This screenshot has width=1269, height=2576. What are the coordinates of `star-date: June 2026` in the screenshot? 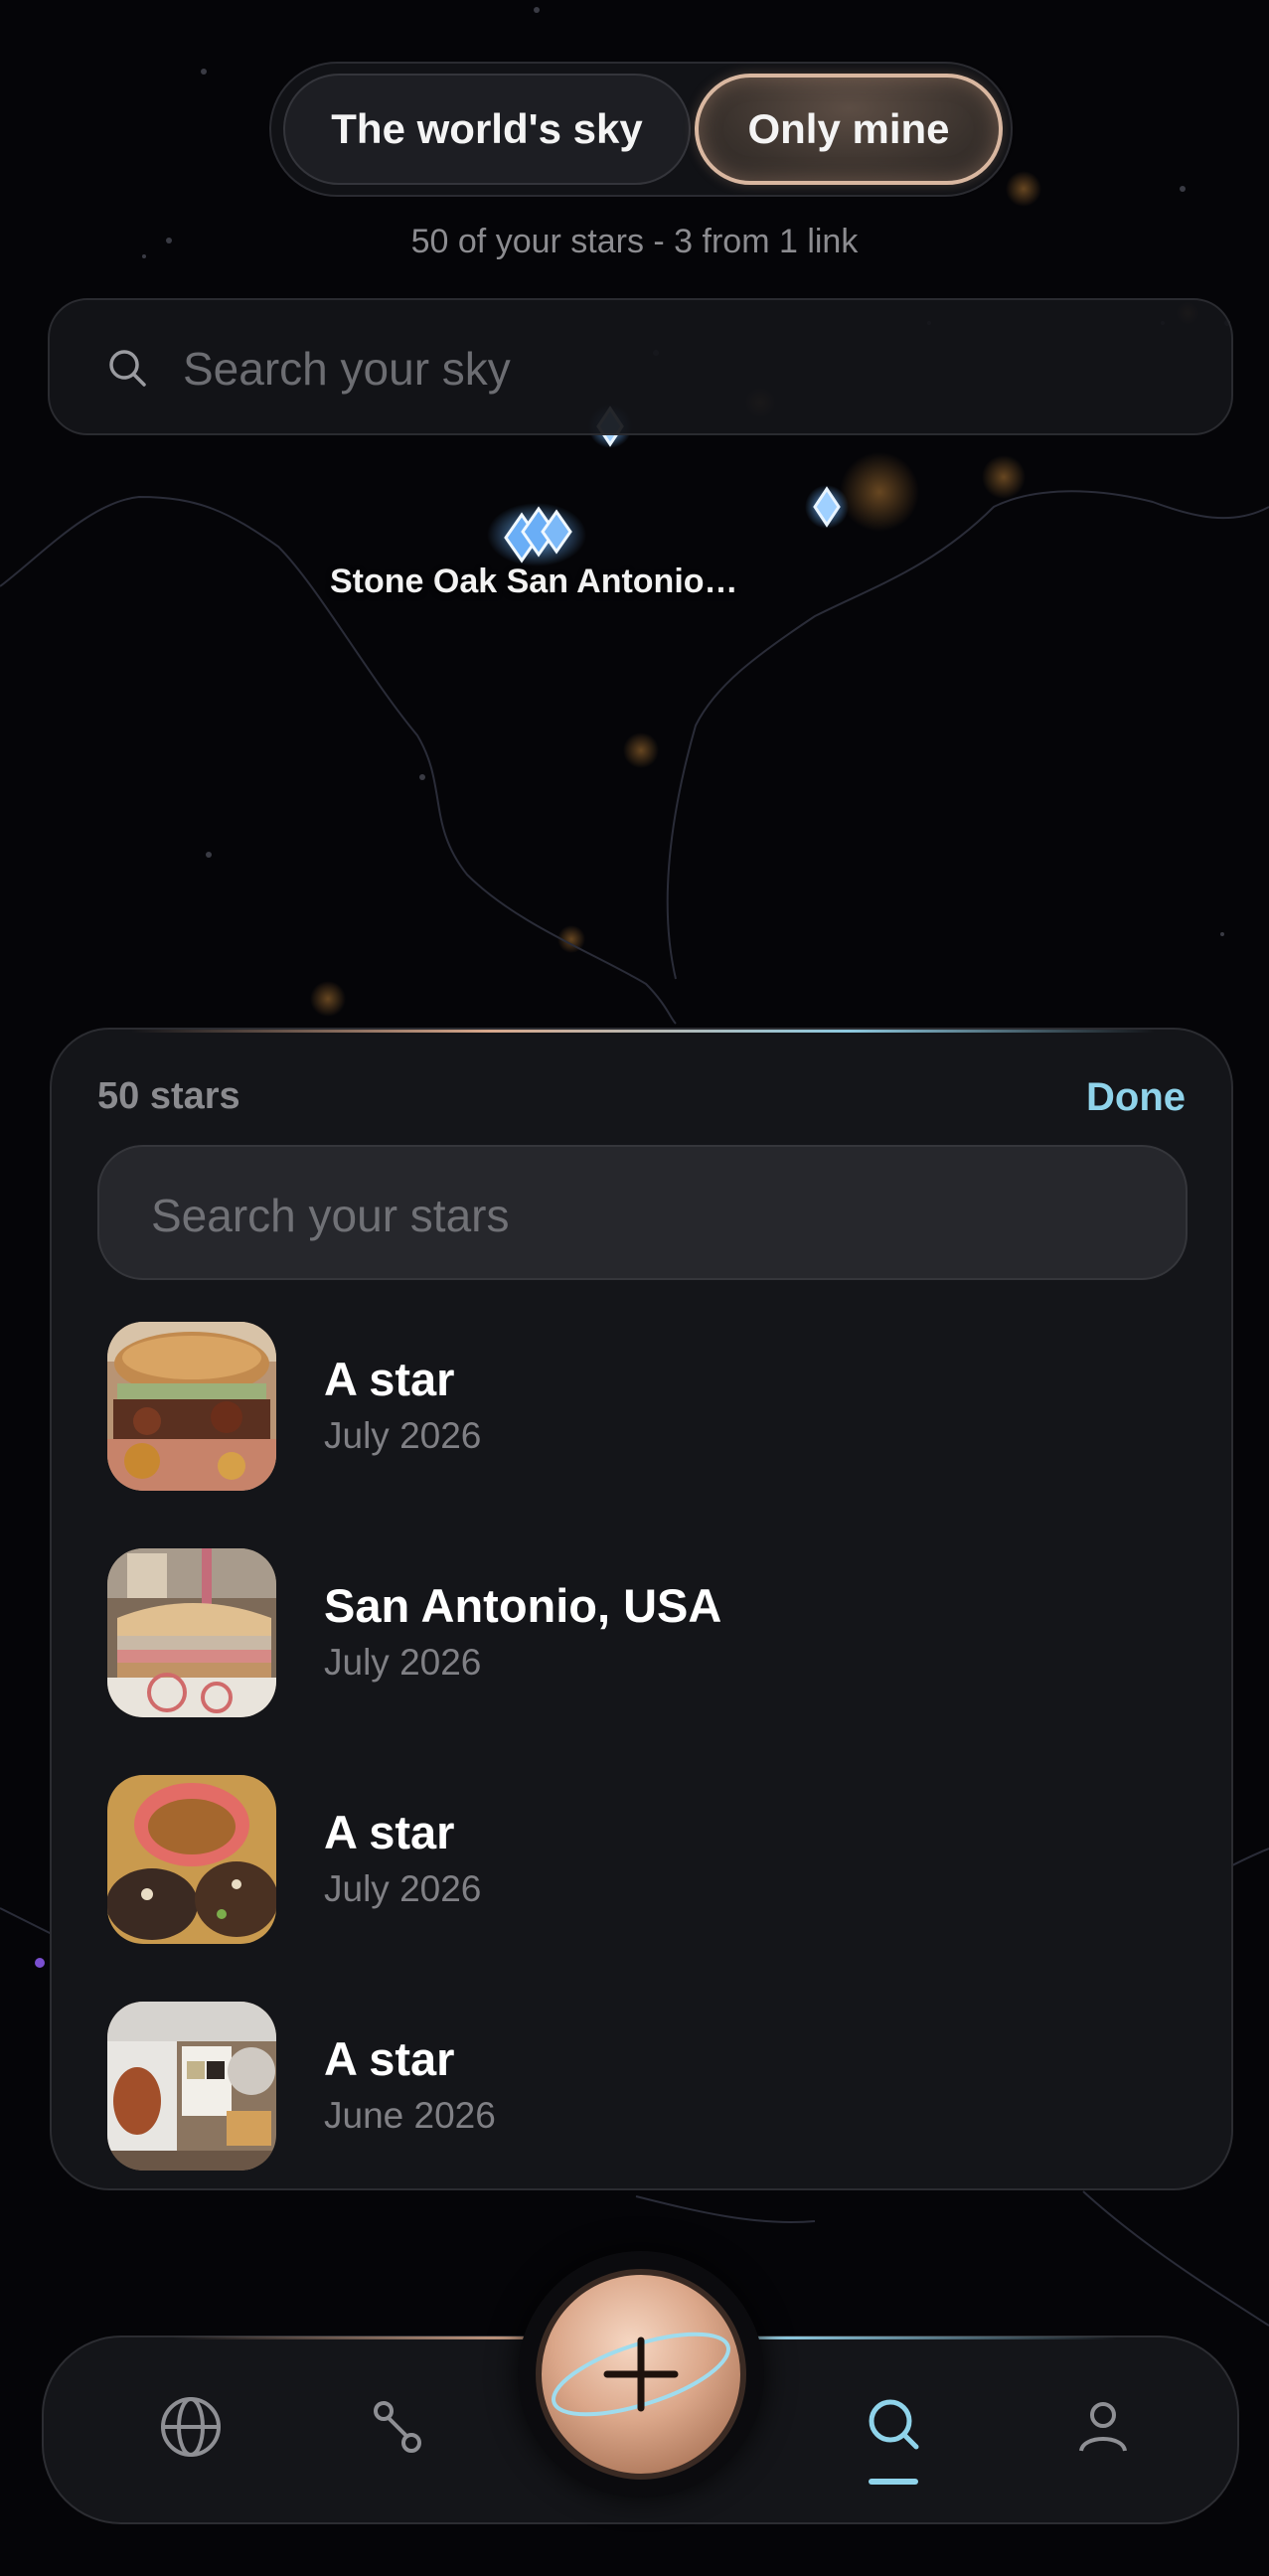 It's located at (410, 2115).